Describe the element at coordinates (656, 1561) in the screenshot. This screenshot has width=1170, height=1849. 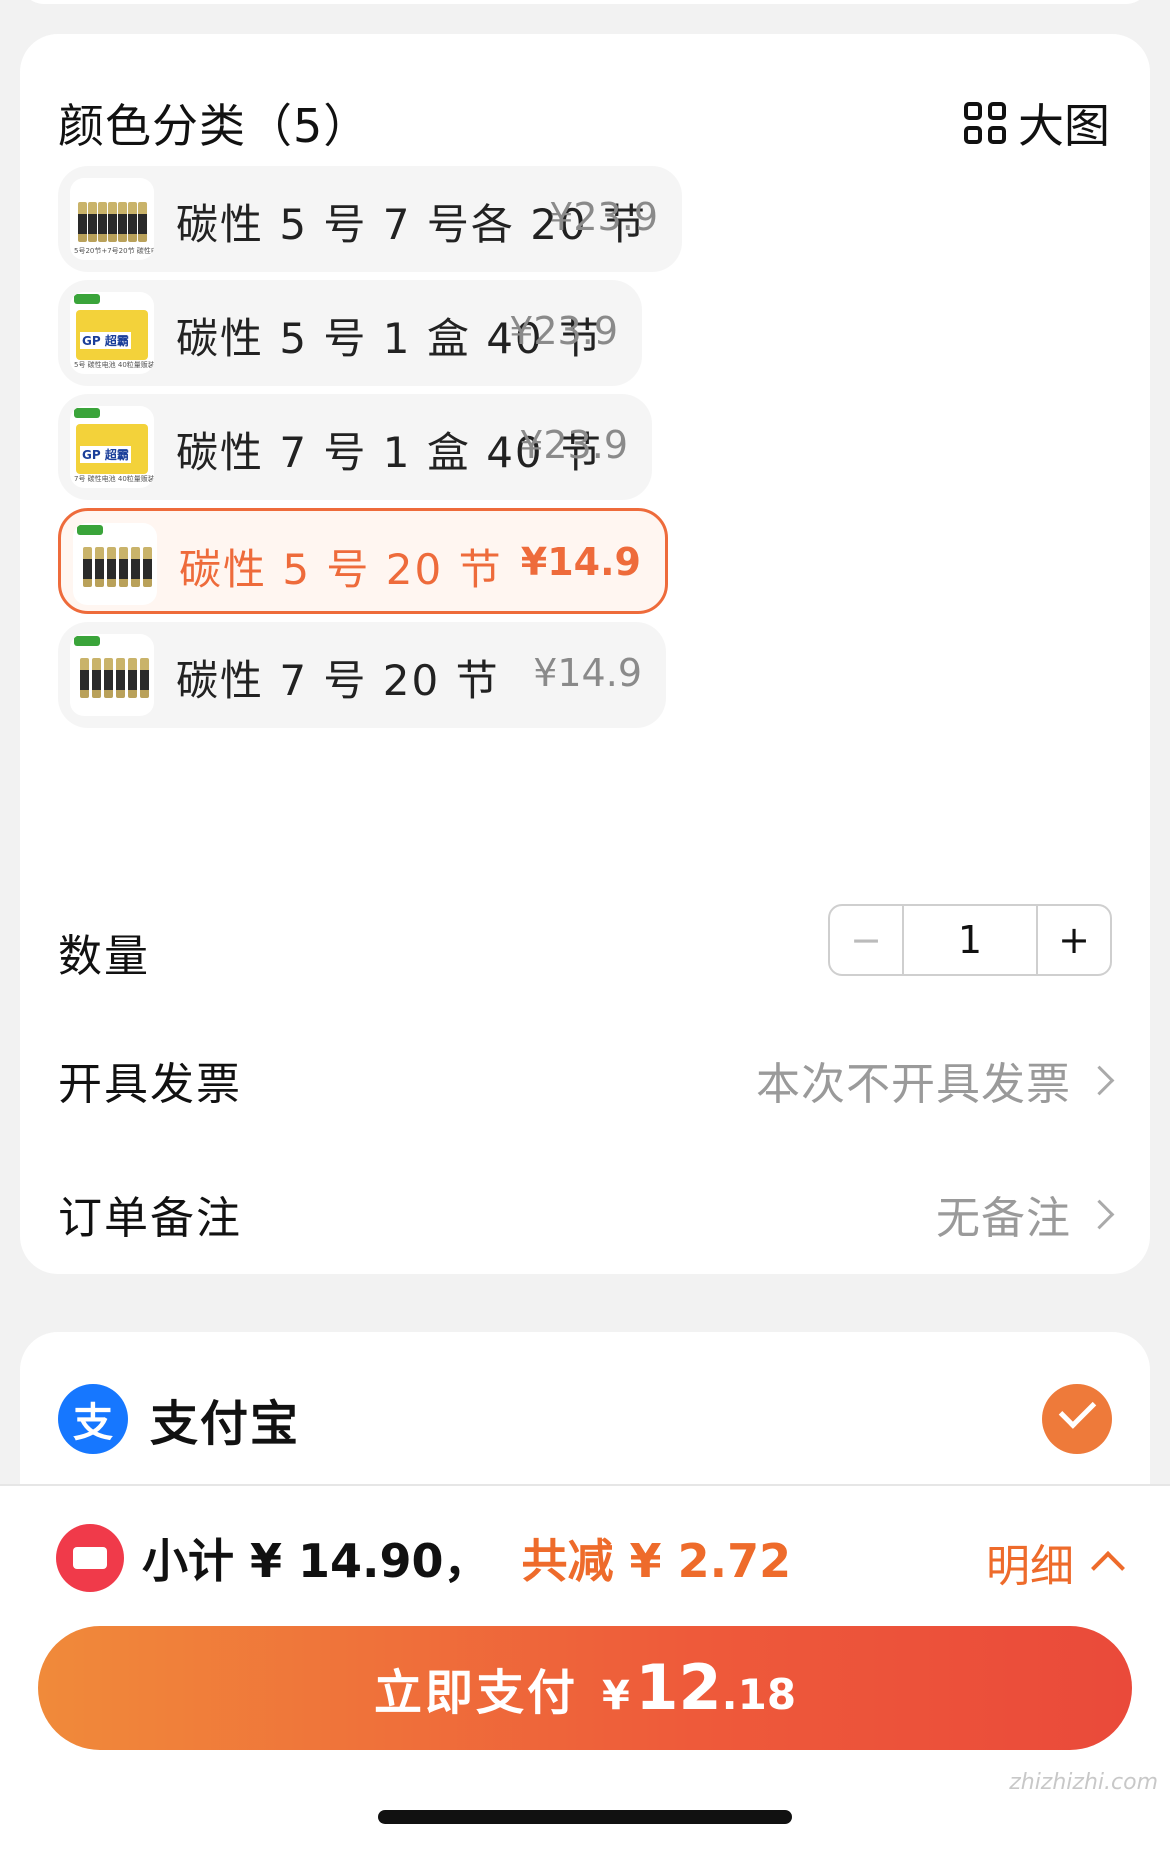
I see `saving-text: 共减 ¥ 2.72` at that location.